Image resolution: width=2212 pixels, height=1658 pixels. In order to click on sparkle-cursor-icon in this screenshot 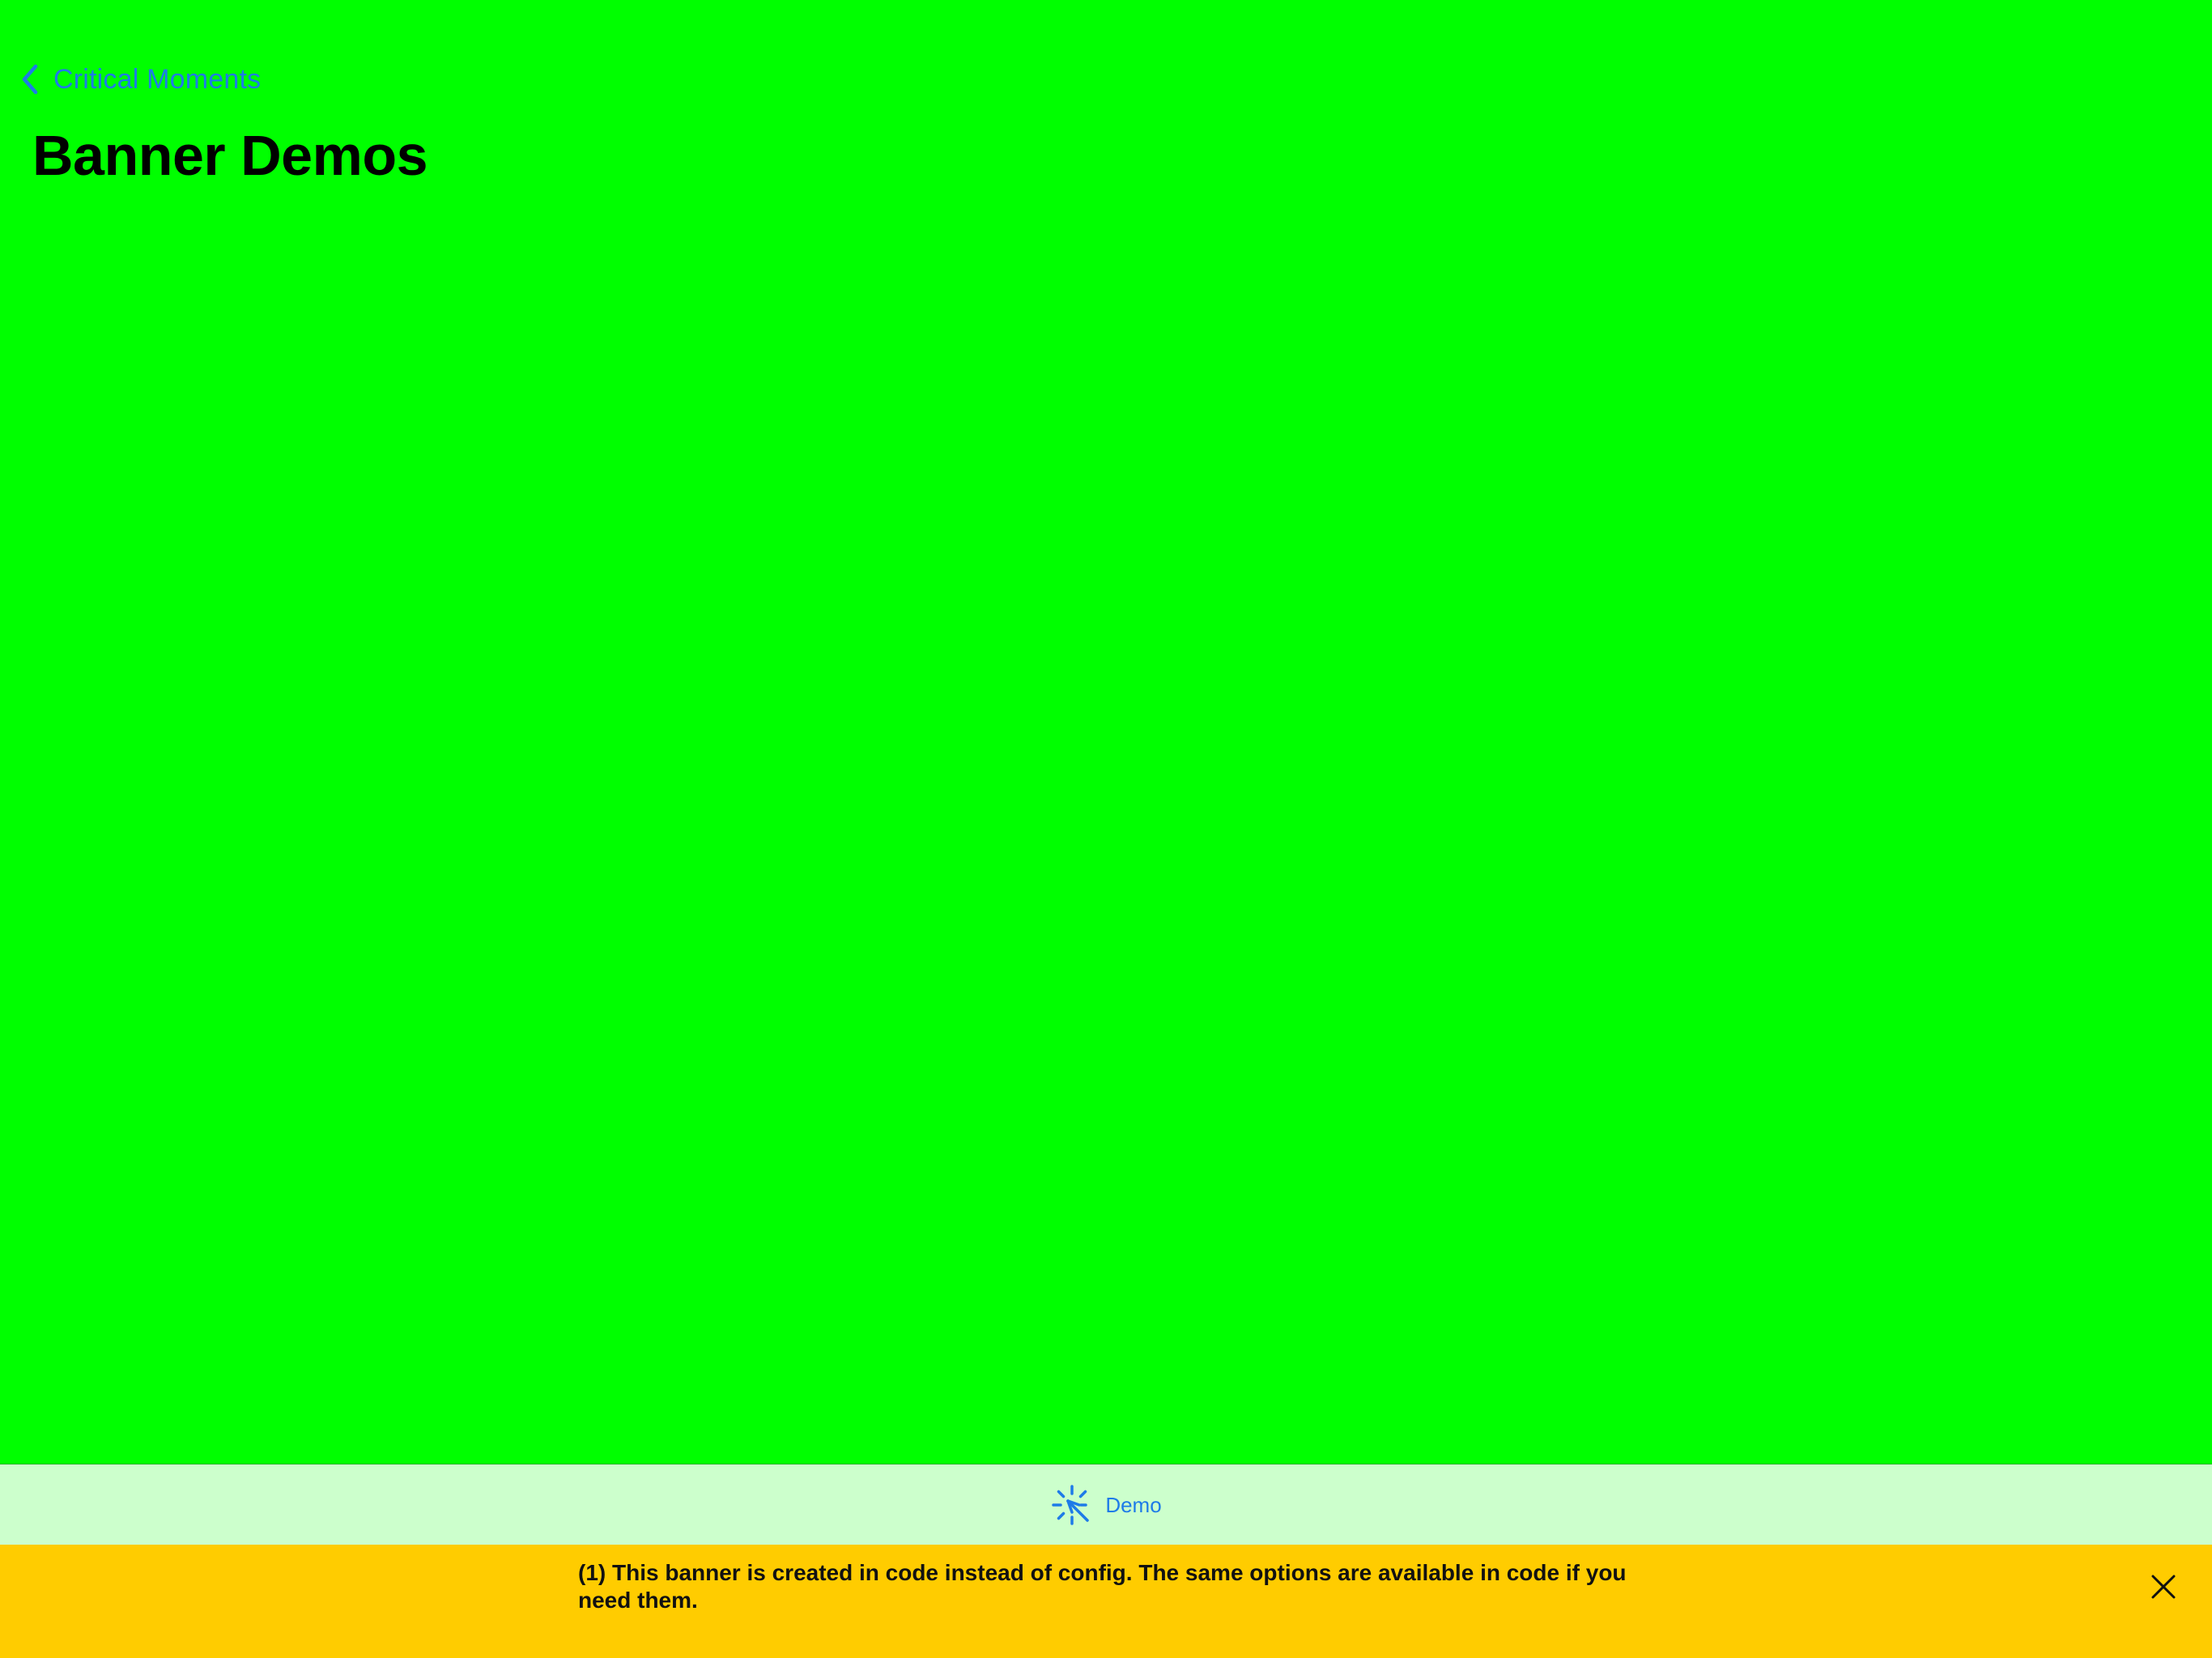, I will do `click(1071, 1505)`.